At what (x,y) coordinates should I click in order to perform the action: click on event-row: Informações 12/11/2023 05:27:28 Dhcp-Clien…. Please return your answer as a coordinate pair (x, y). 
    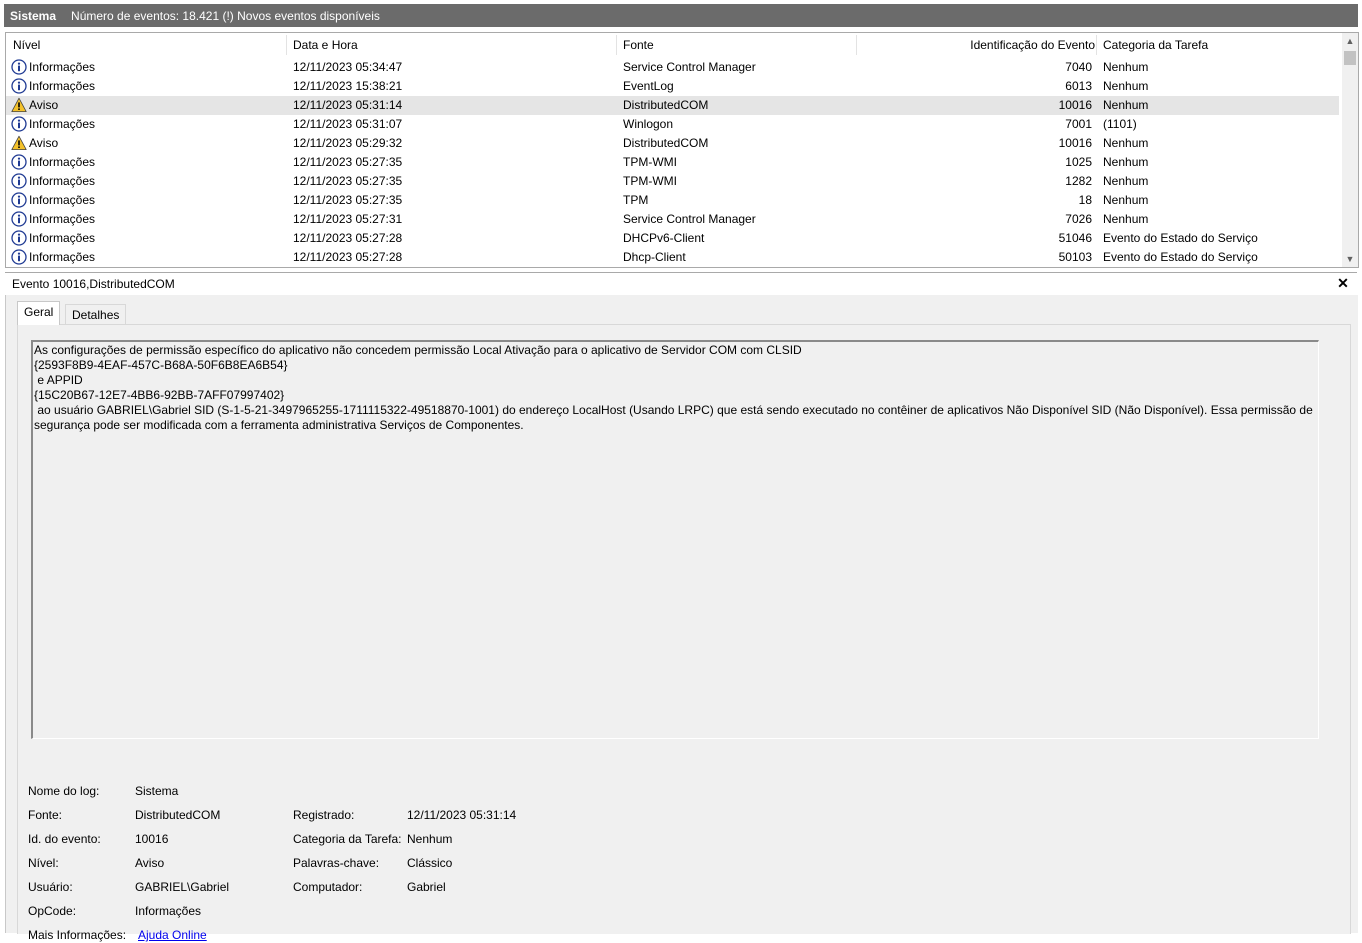
    Looking at the image, I should click on (672, 257).